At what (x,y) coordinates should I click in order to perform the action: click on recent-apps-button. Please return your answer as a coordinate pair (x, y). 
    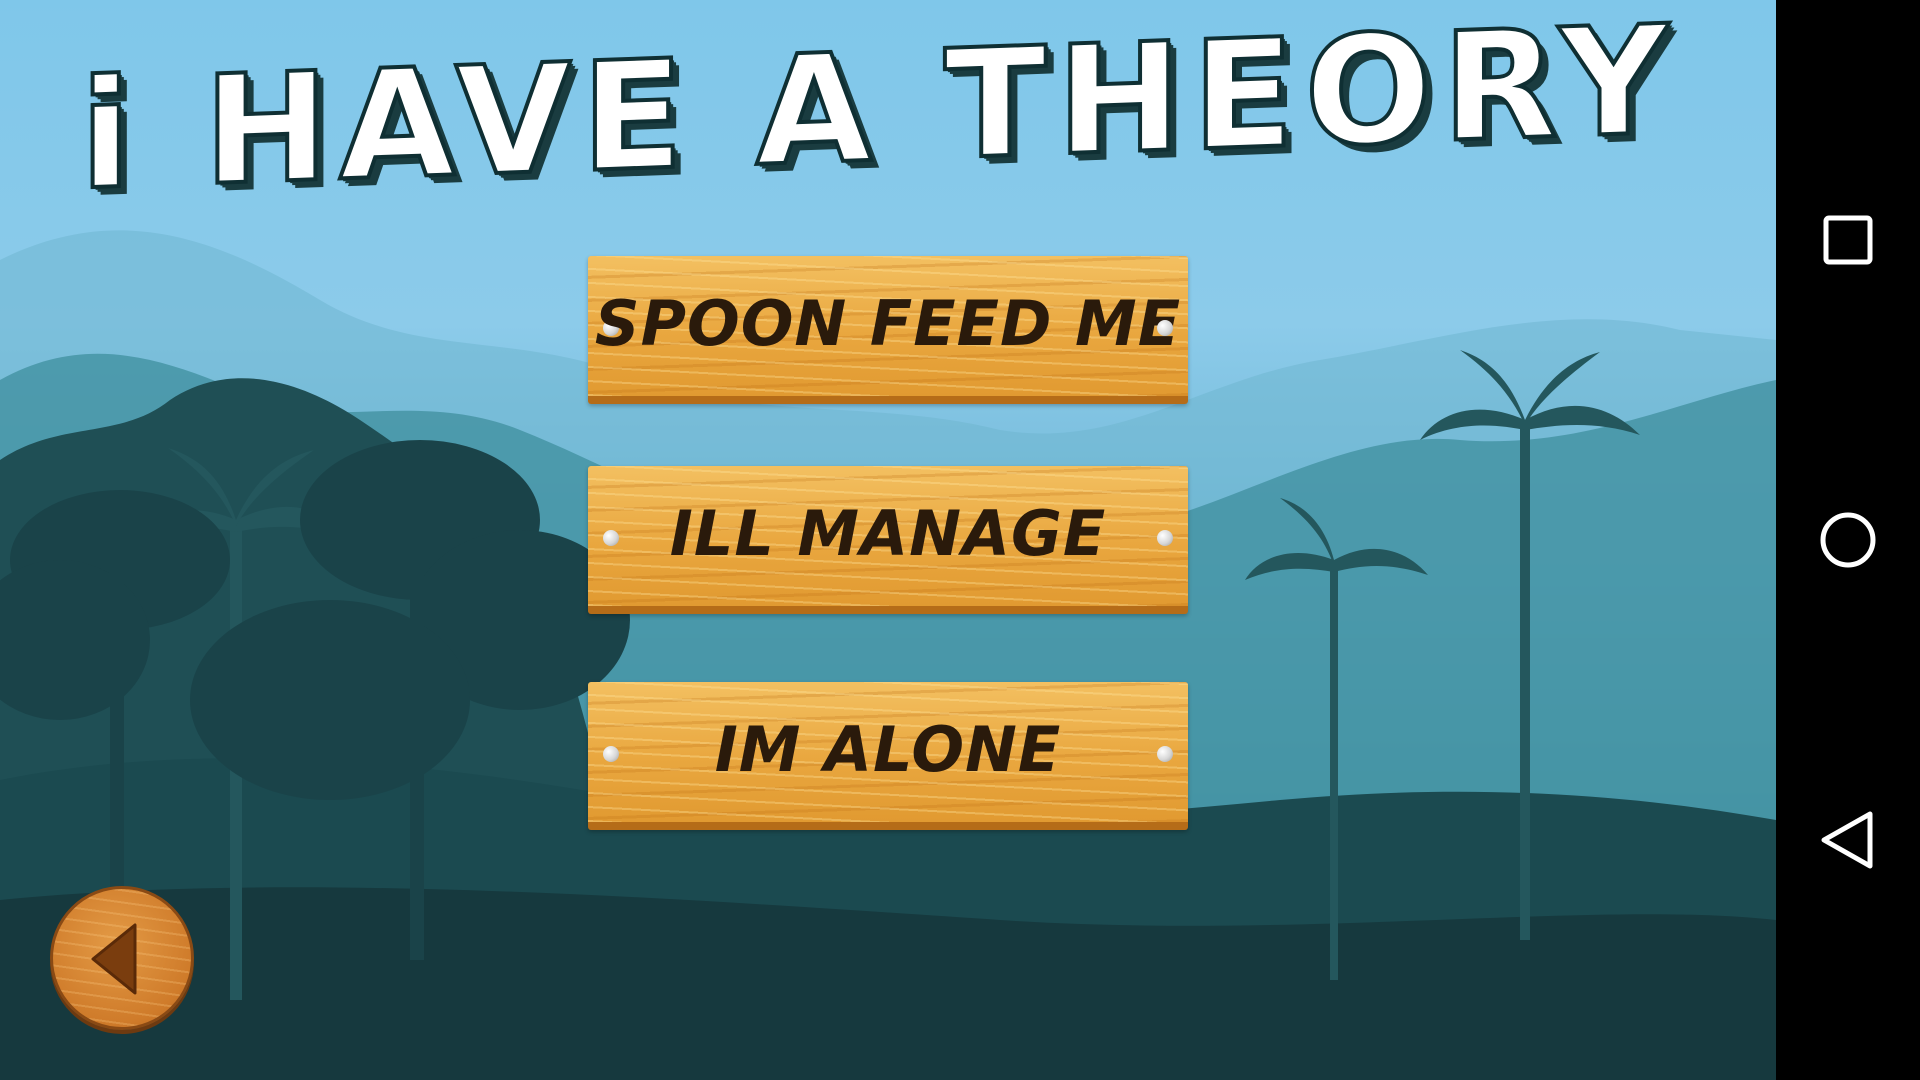
    Looking at the image, I should click on (1848, 240).